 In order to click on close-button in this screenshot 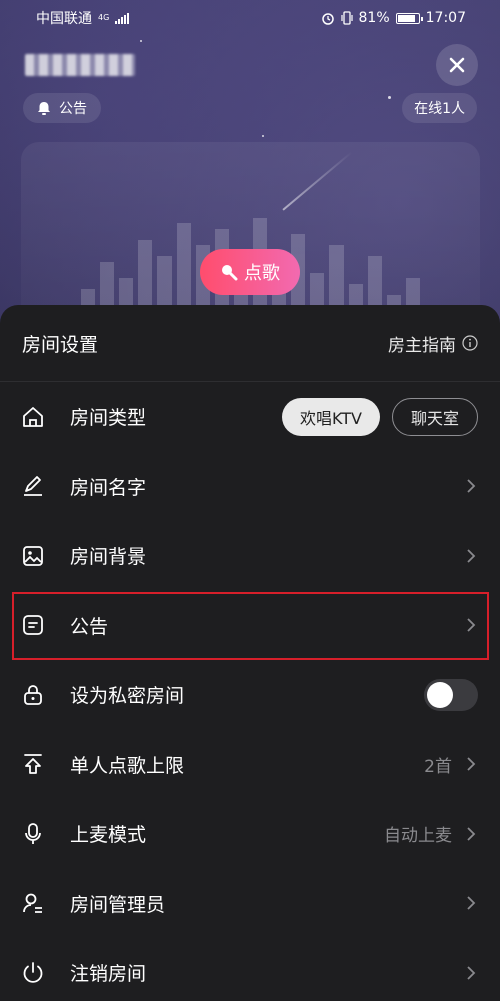, I will do `click(457, 65)`.